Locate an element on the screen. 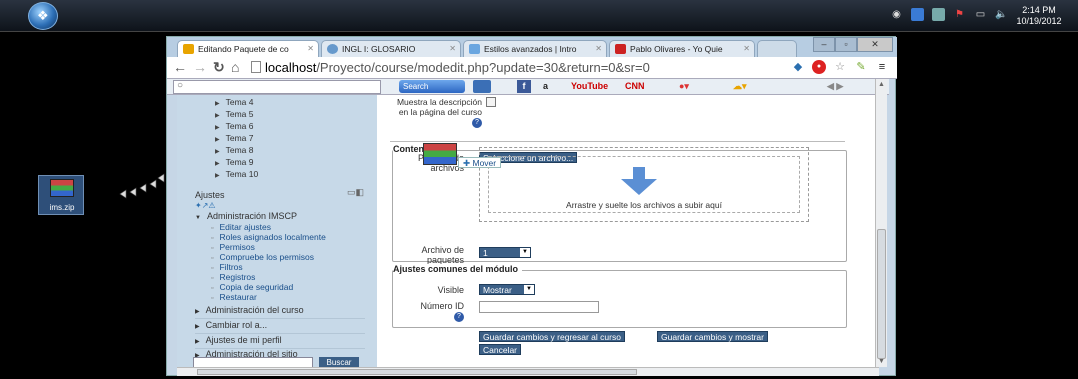 This screenshot has height=379, width=1078. block-move-icons: ✦↗⚠ is located at coordinates (205, 205).